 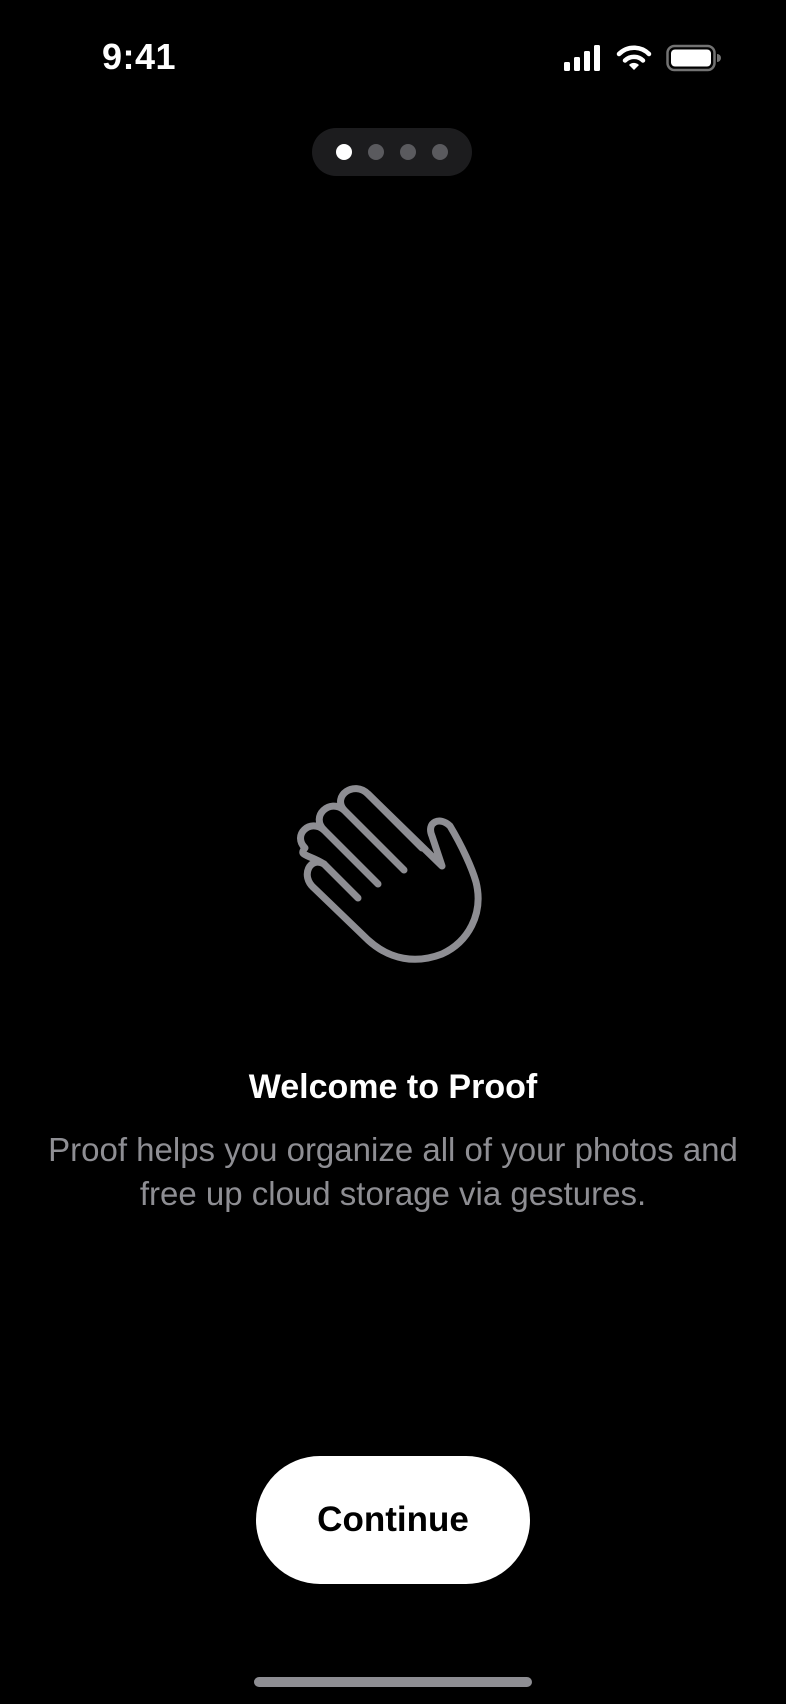 What do you see at coordinates (393, 55) in the screenshot?
I see `status-bar: 9:41` at bounding box center [393, 55].